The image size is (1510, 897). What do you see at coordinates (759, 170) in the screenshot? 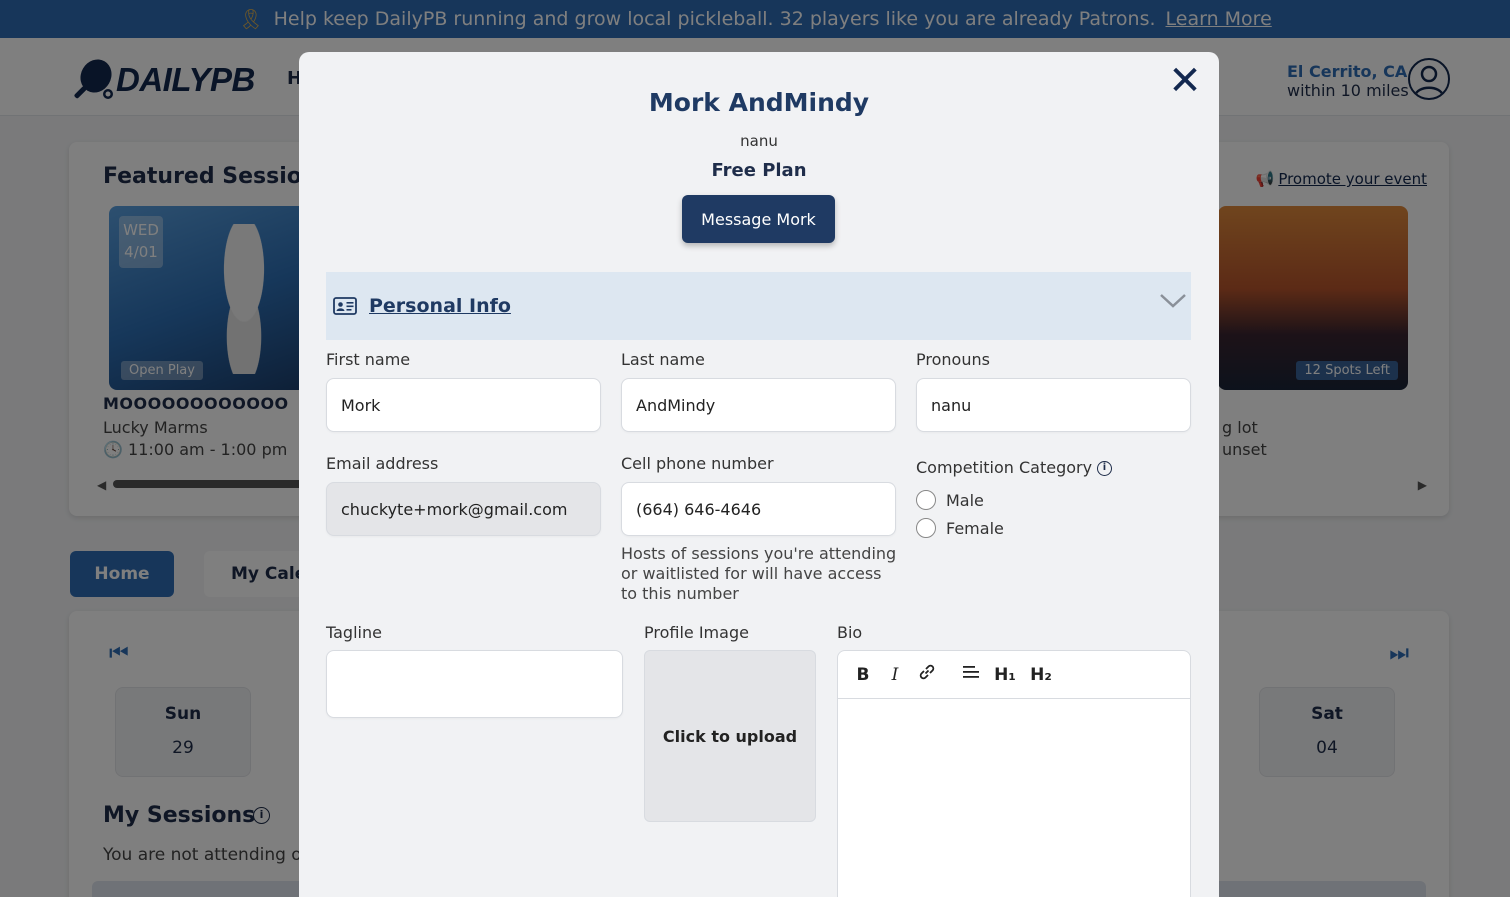
I see `profile-plan: Free Plan` at bounding box center [759, 170].